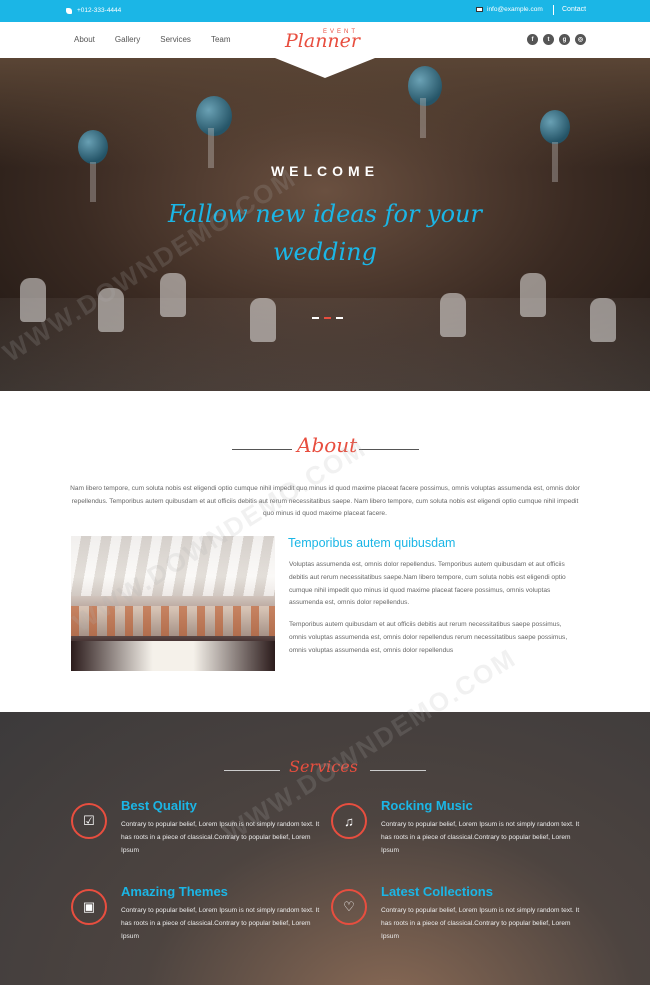 This screenshot has height=985, width=650. Describe the element at coordinates (532, 39) in the screenshot. I see `facebook-icon: f` at that location.